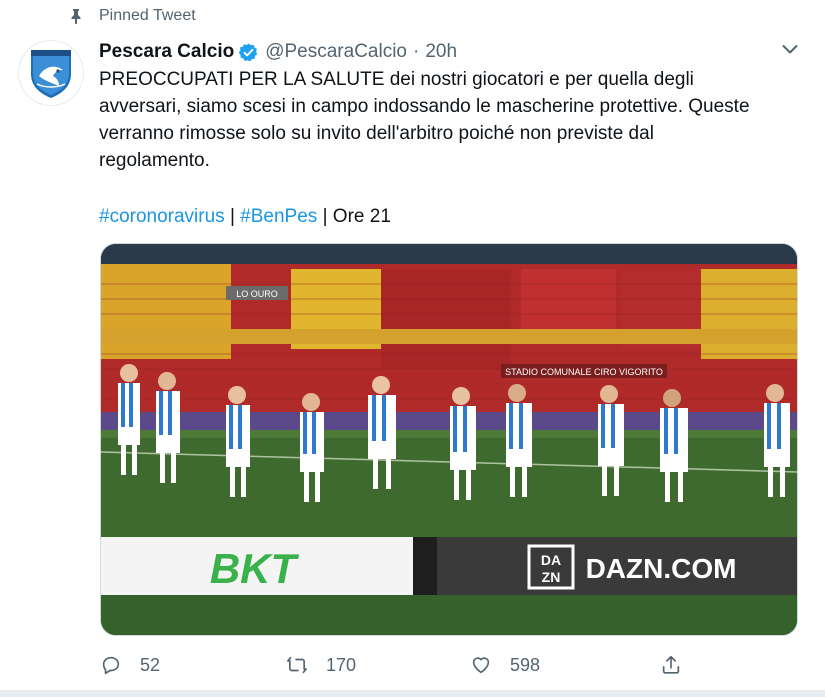  I want to click on like-button: 598, so click(505, 665).